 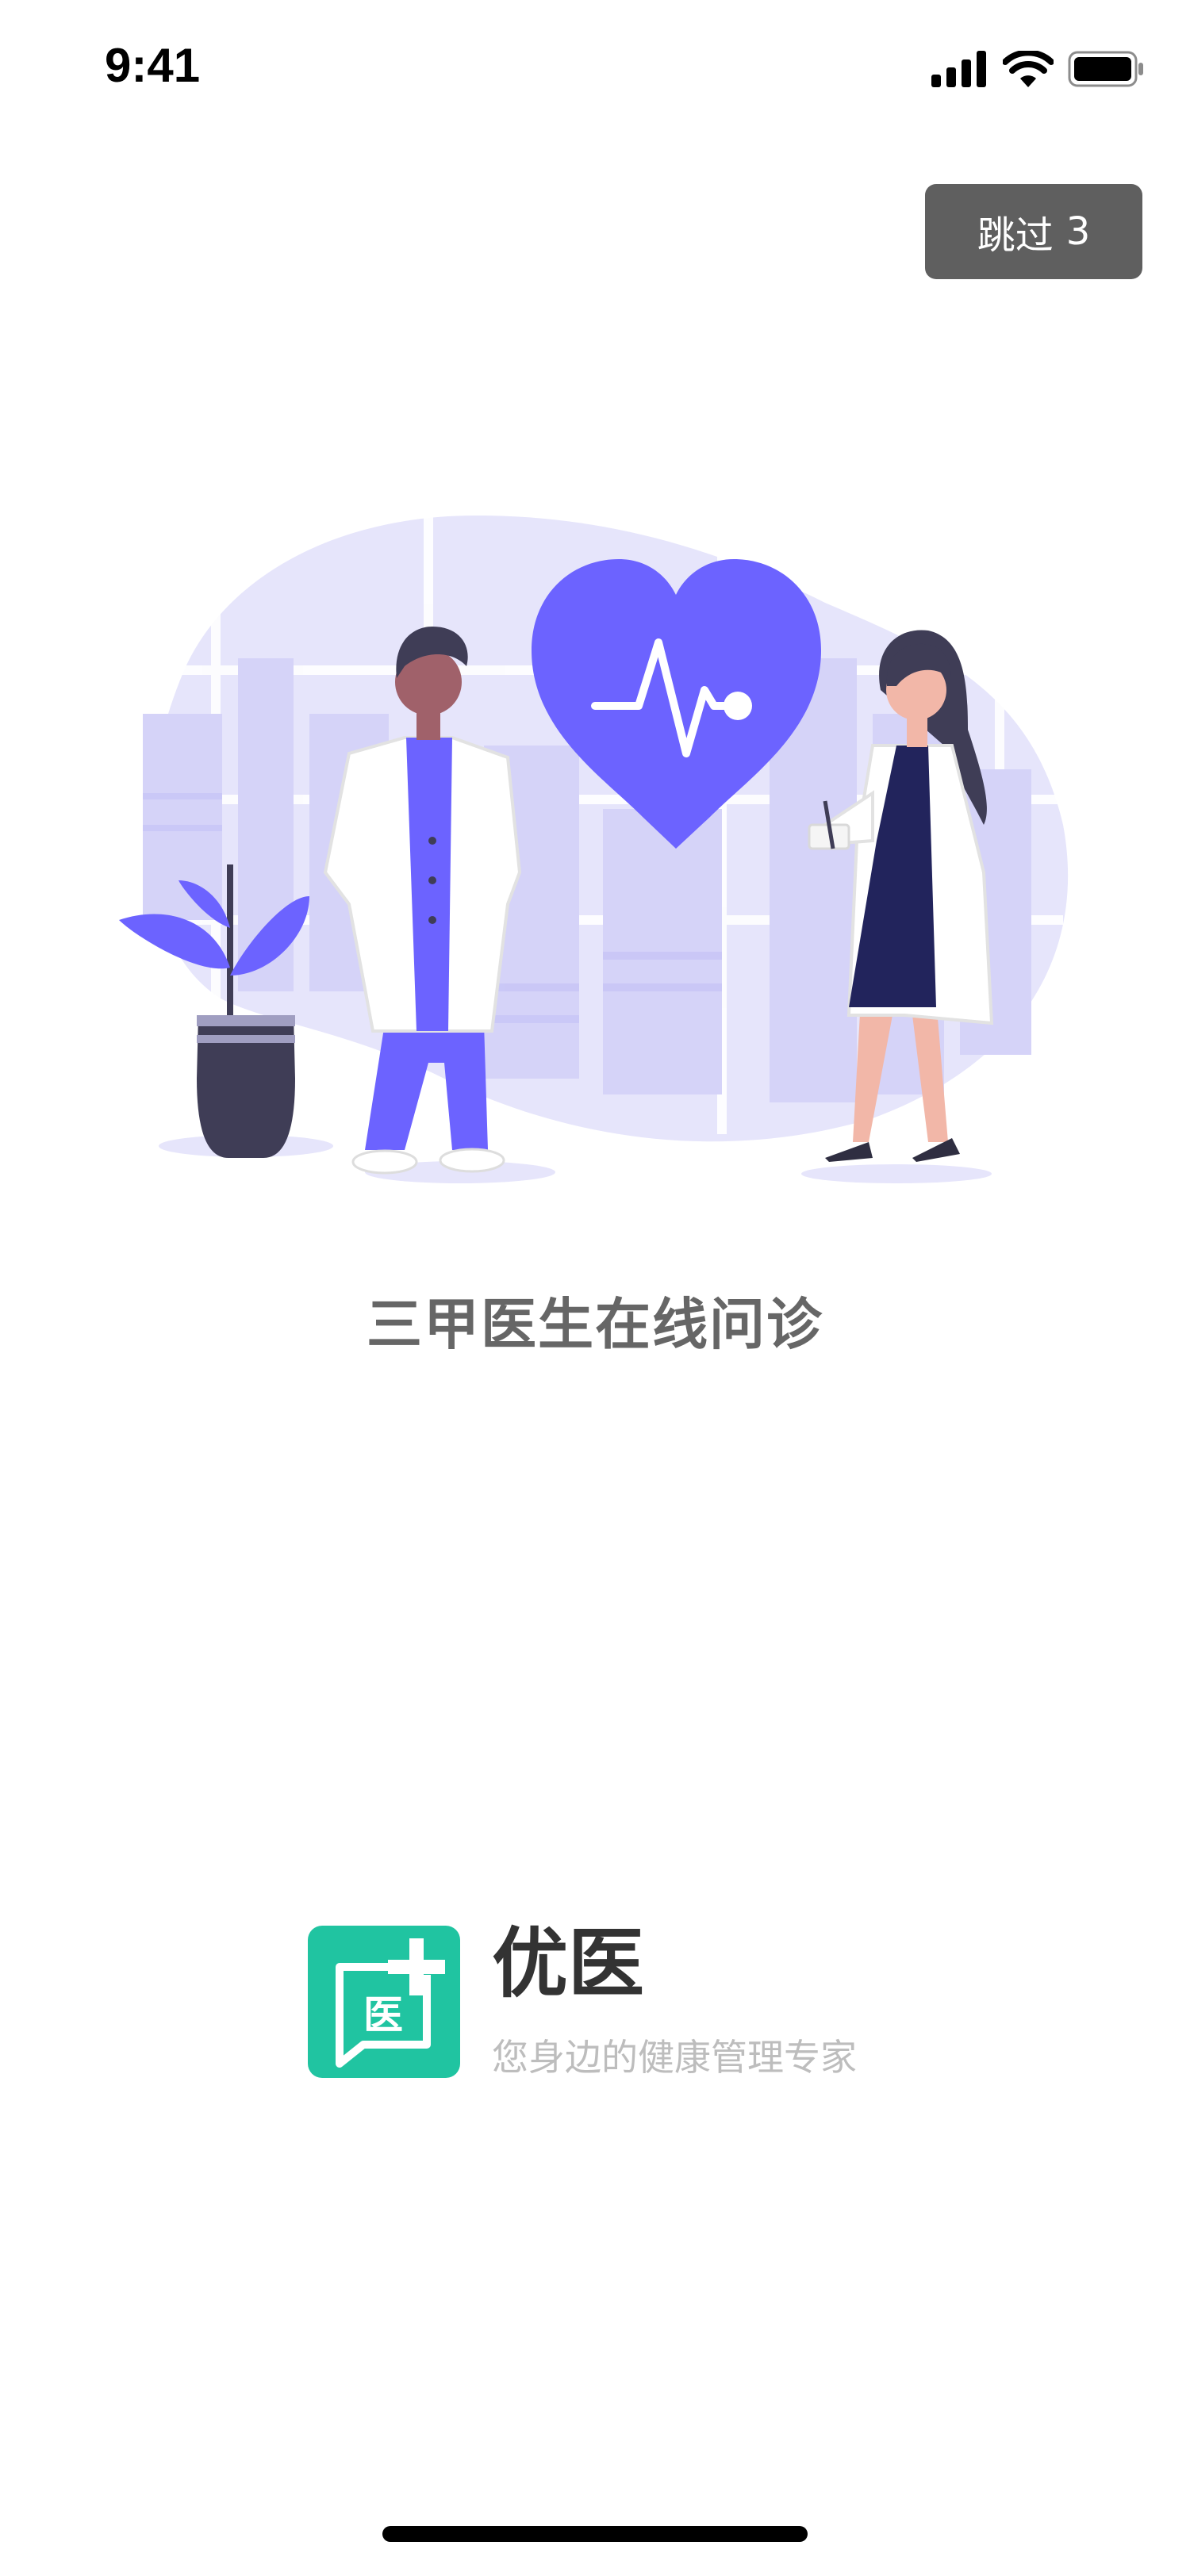 What do you see at coordinates (568, 1964) in the screenshot?
I see `app-name: 优医` at bounding box center [568, 1964].